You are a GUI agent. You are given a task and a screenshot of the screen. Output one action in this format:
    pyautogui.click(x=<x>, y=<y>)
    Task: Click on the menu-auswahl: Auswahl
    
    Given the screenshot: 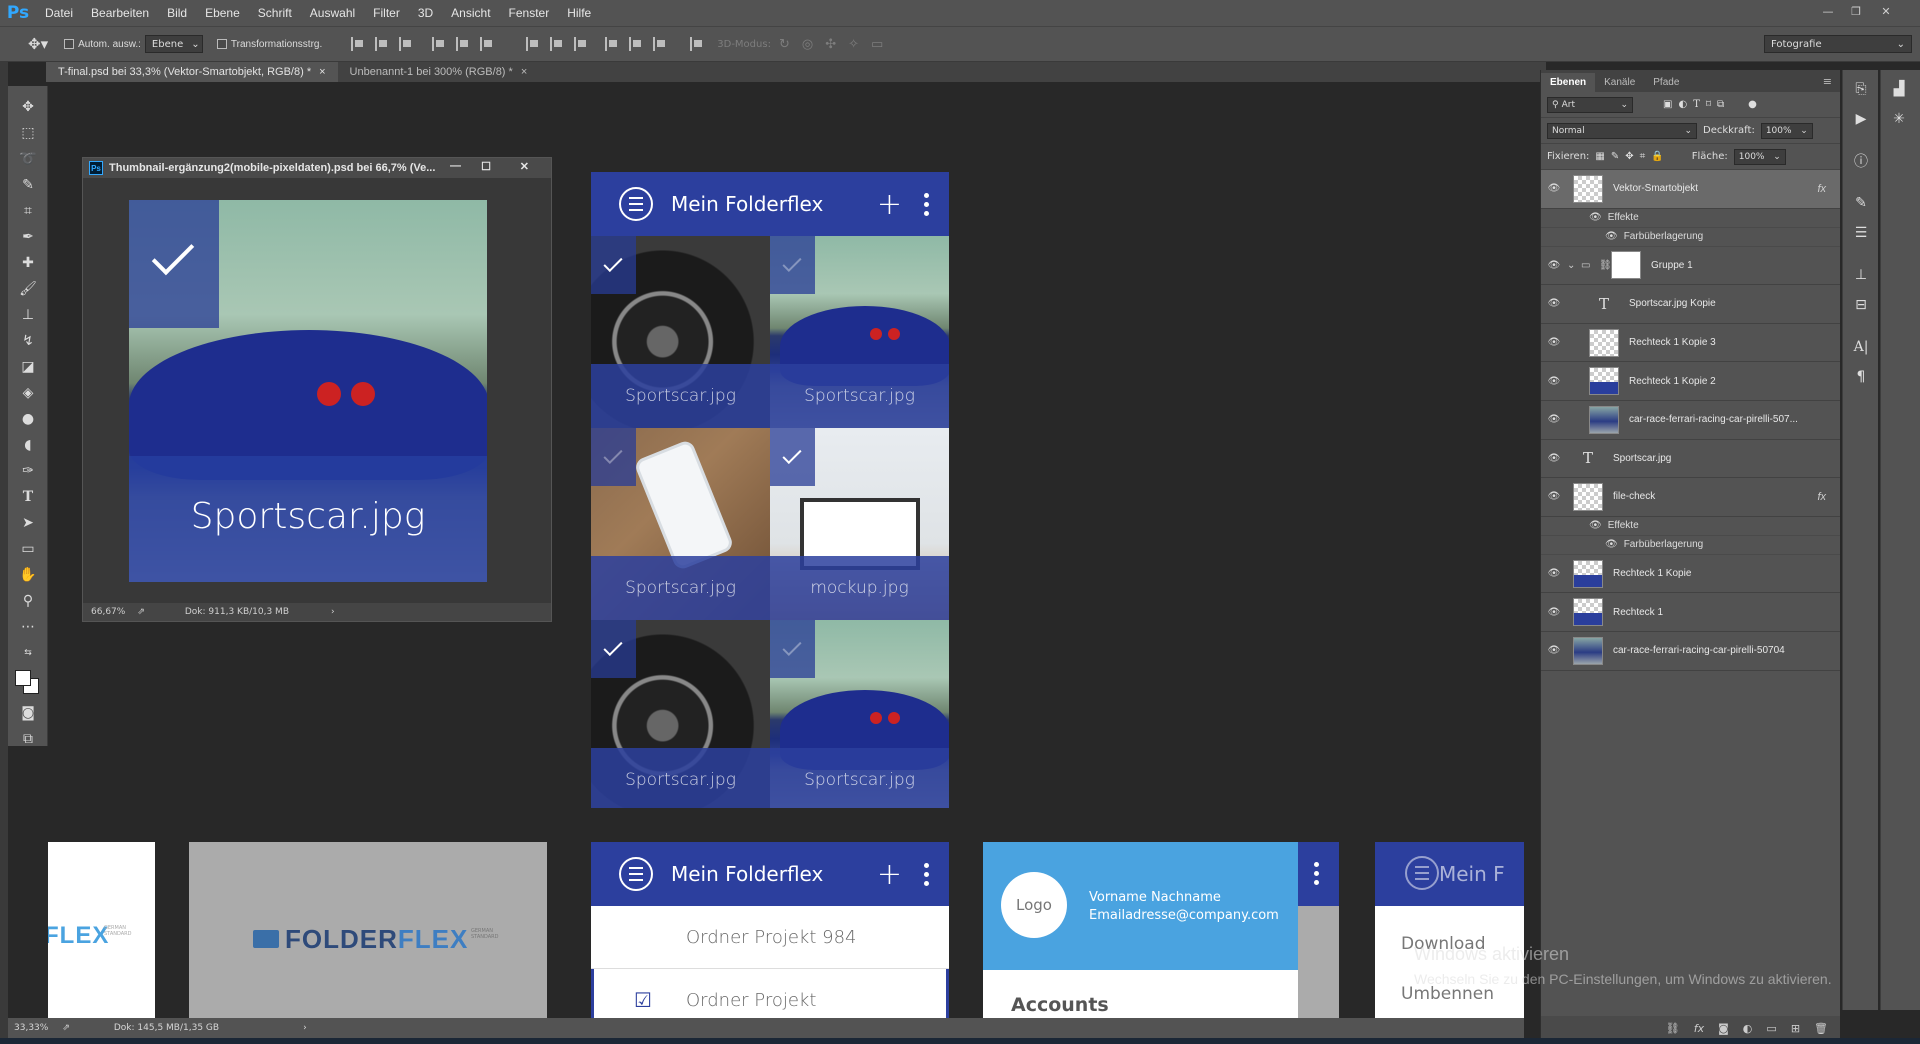 What is the action you would take?
    pyautogui.click(x=332, y=13)
    